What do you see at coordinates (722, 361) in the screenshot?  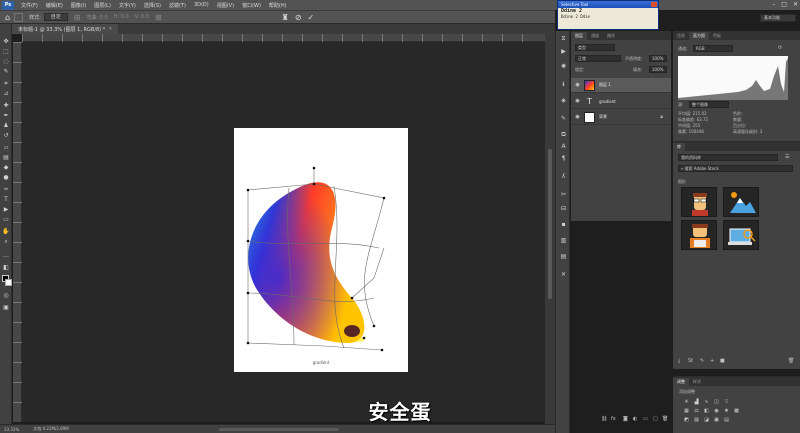 I see `color-swatch-icon: ■` at bounding box center [722, 361].